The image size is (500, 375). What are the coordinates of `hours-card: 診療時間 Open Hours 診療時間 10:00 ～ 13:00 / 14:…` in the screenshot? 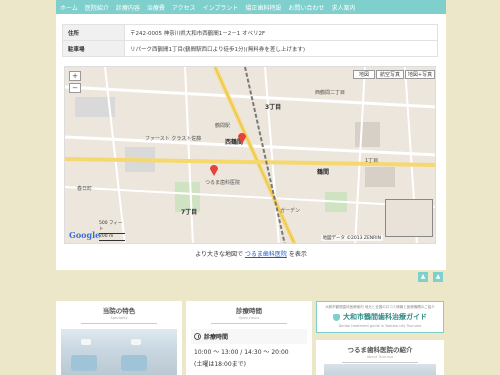 It's located at (249, 338).